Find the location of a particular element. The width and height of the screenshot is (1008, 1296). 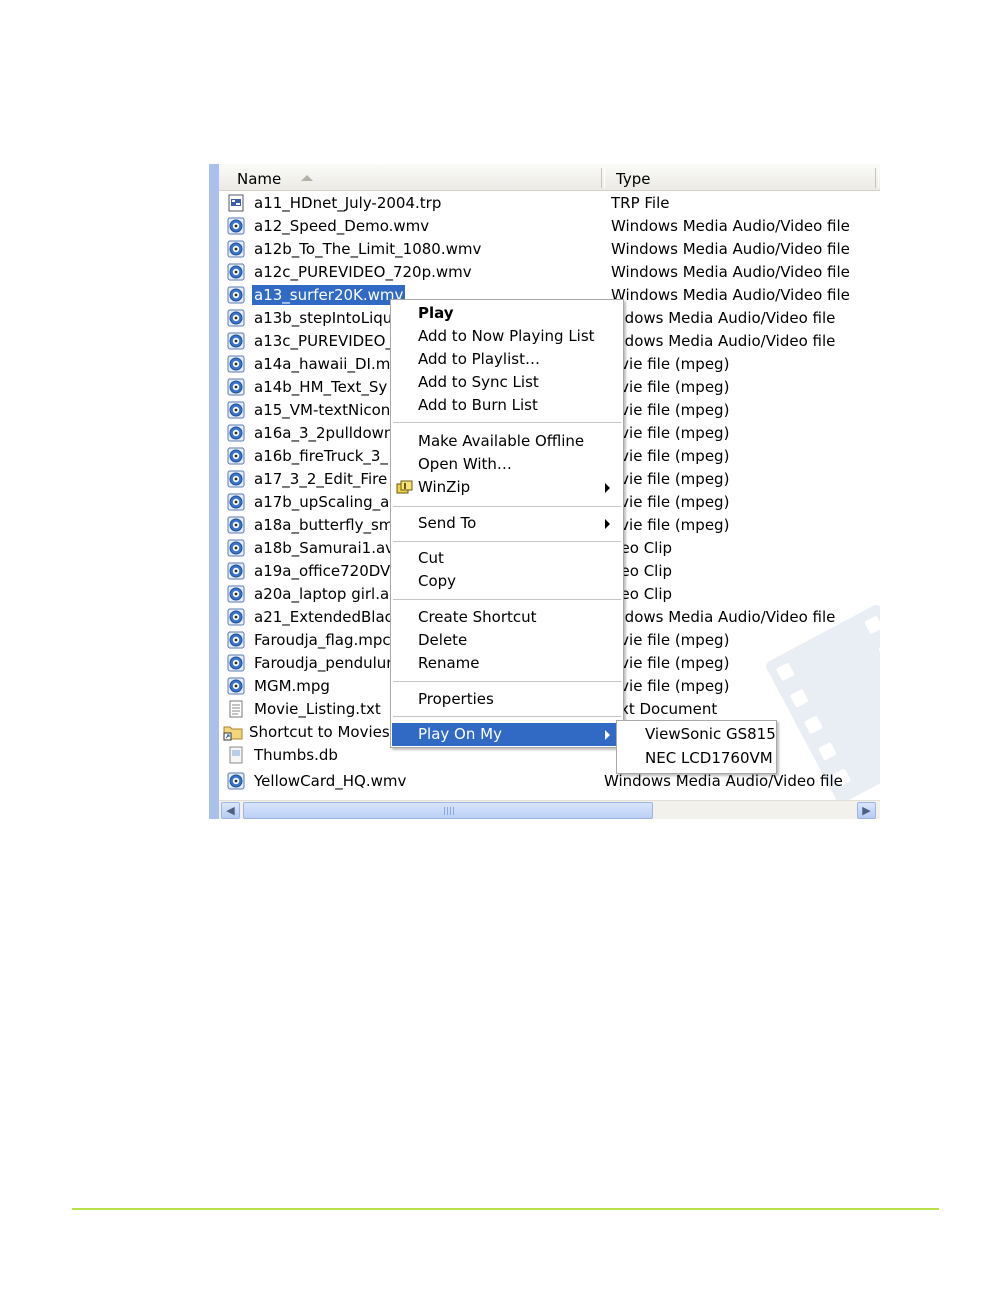

winzip-icon is located at coordinates (405, 487).